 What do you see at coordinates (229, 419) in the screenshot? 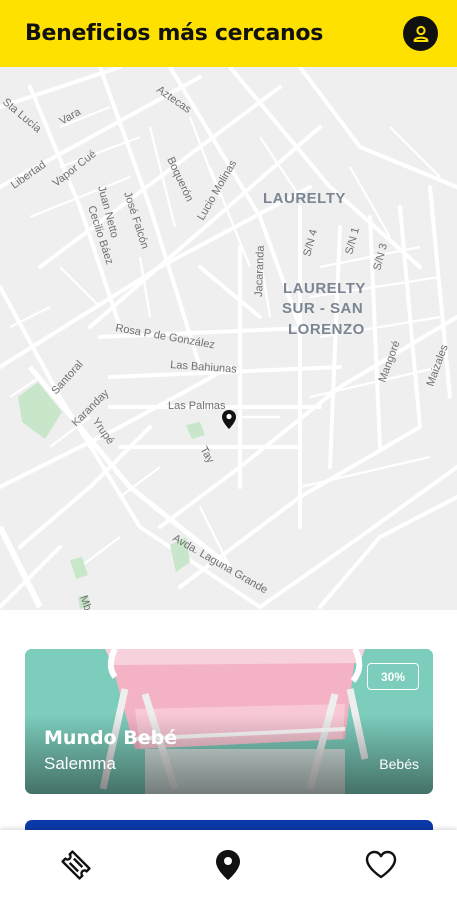
I see `map-pin-icon` at bounding box center [229, 419].